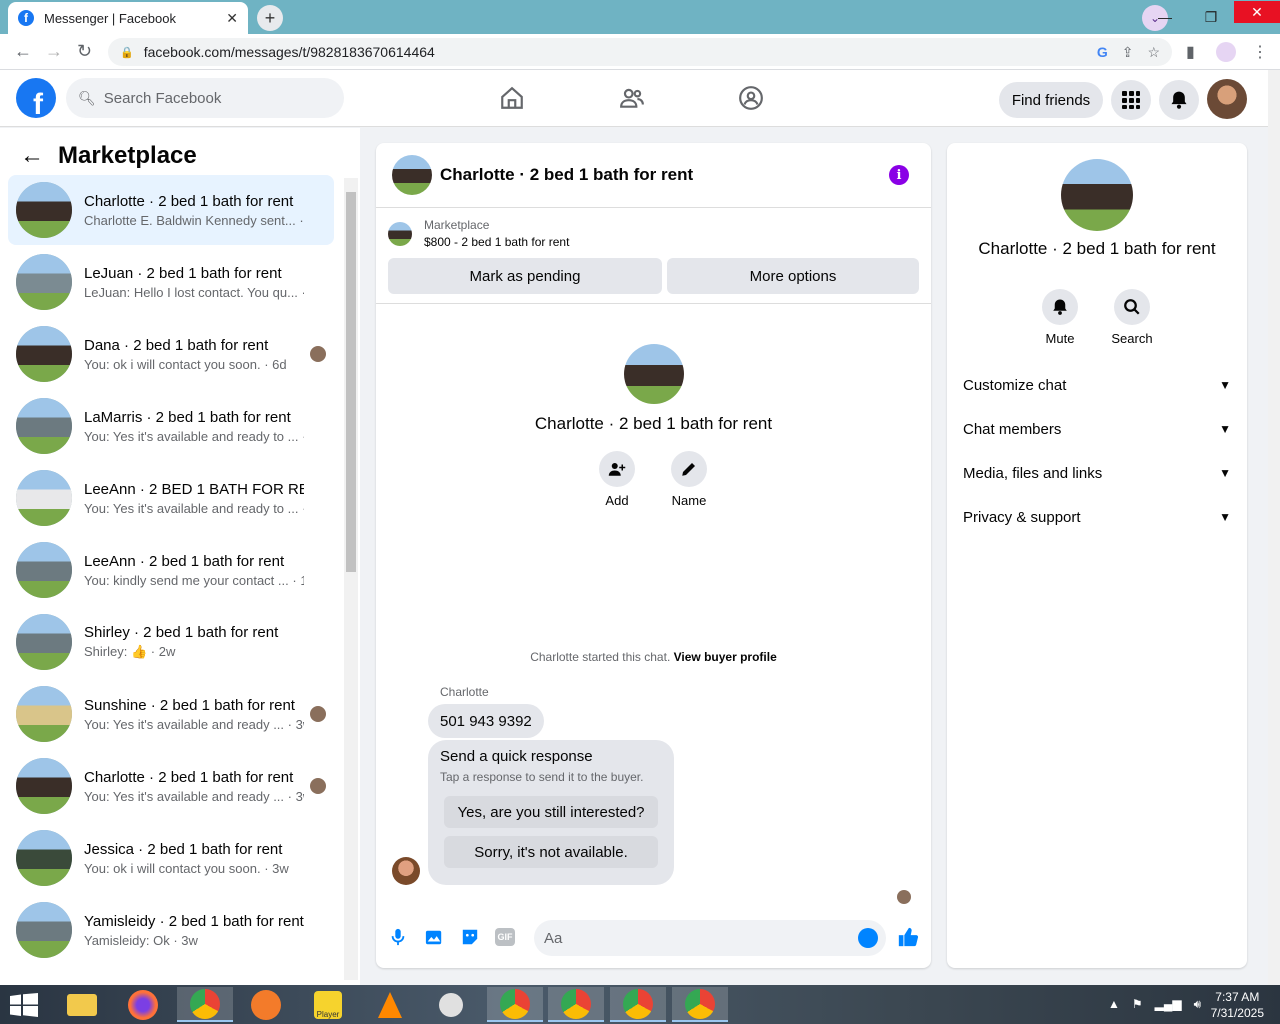 The height and width of the screenshot is (1024, 1280). I want to click on chat-thumbnail, so click(412, 175).